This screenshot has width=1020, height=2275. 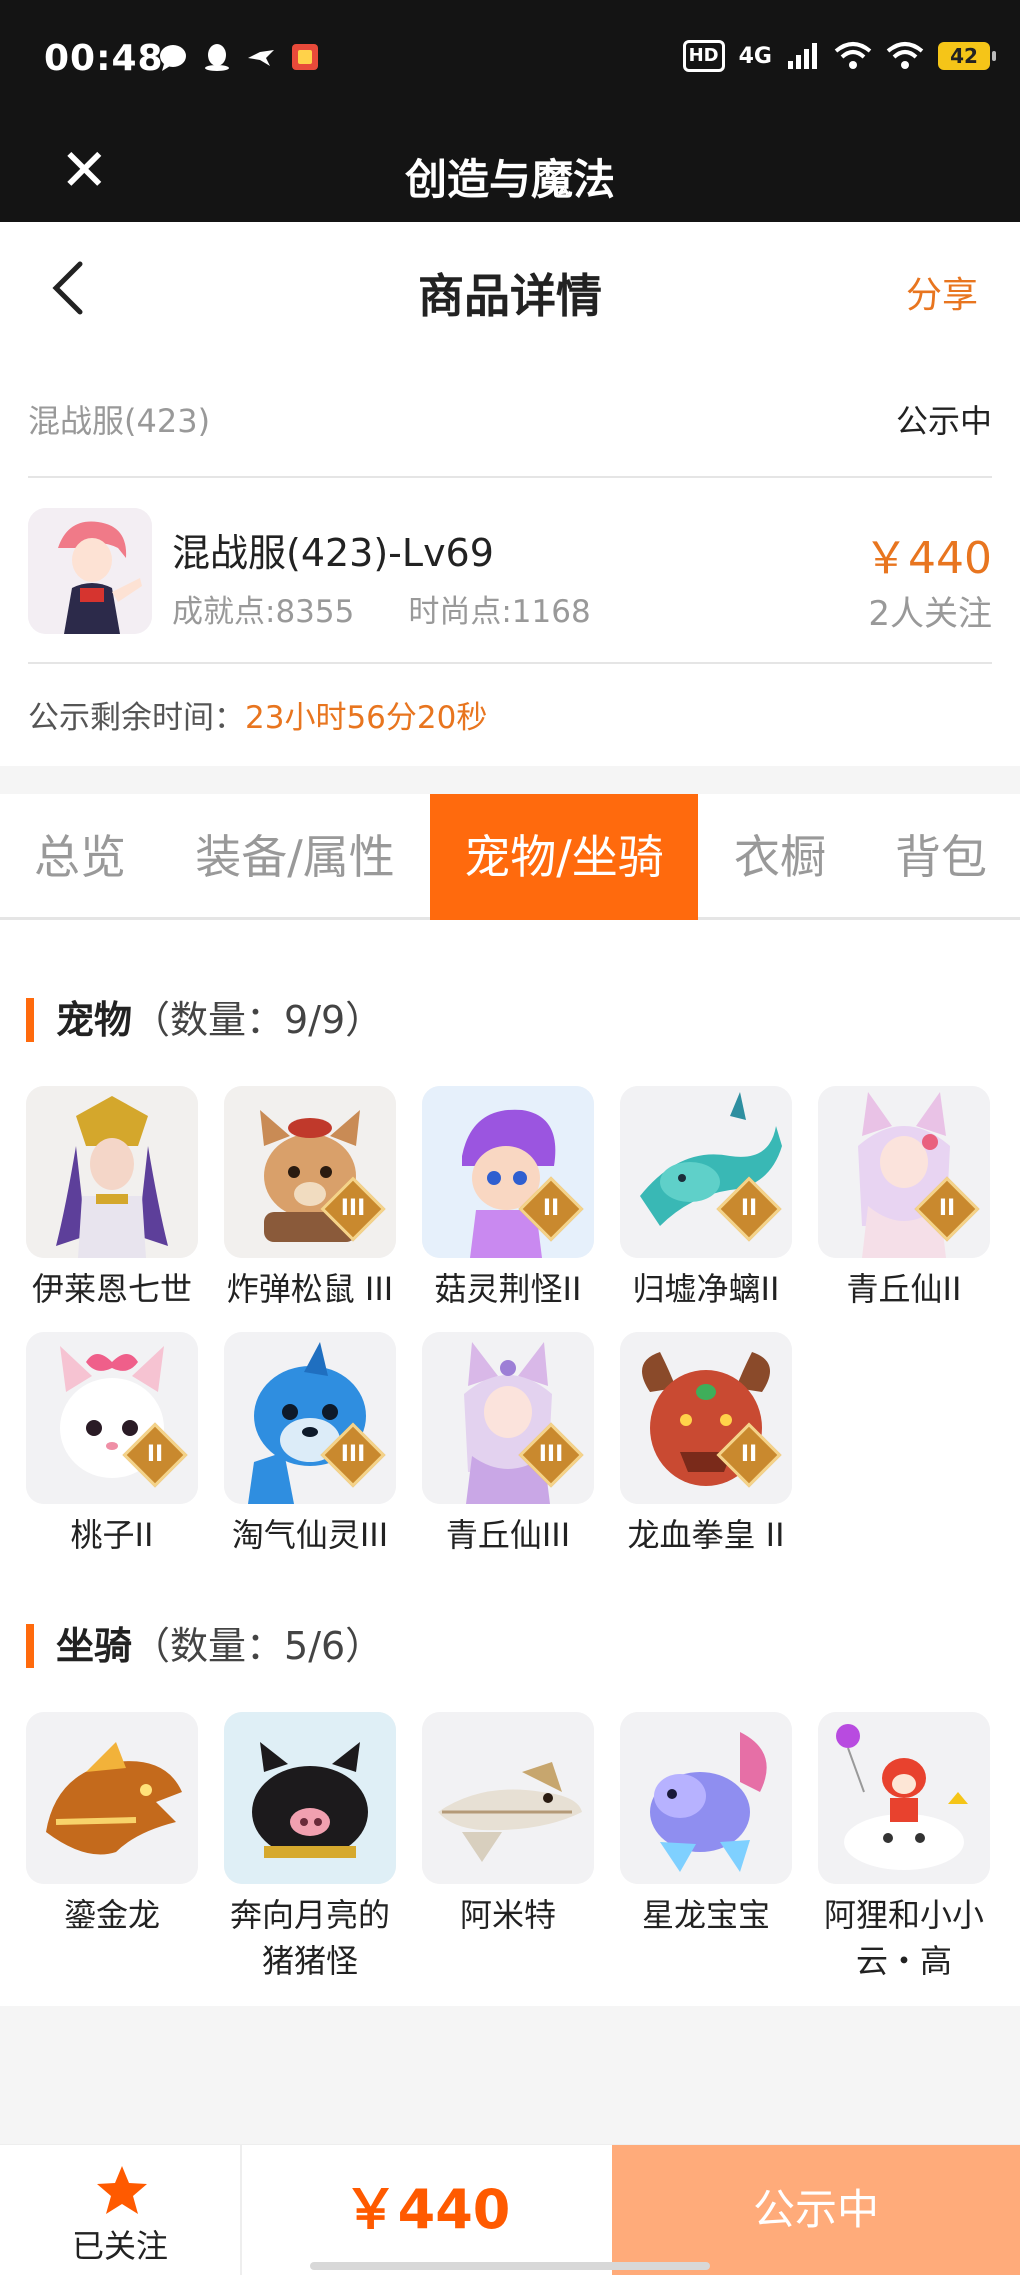 I want to click on bottom-spacer, so click(x=510, y=2075).